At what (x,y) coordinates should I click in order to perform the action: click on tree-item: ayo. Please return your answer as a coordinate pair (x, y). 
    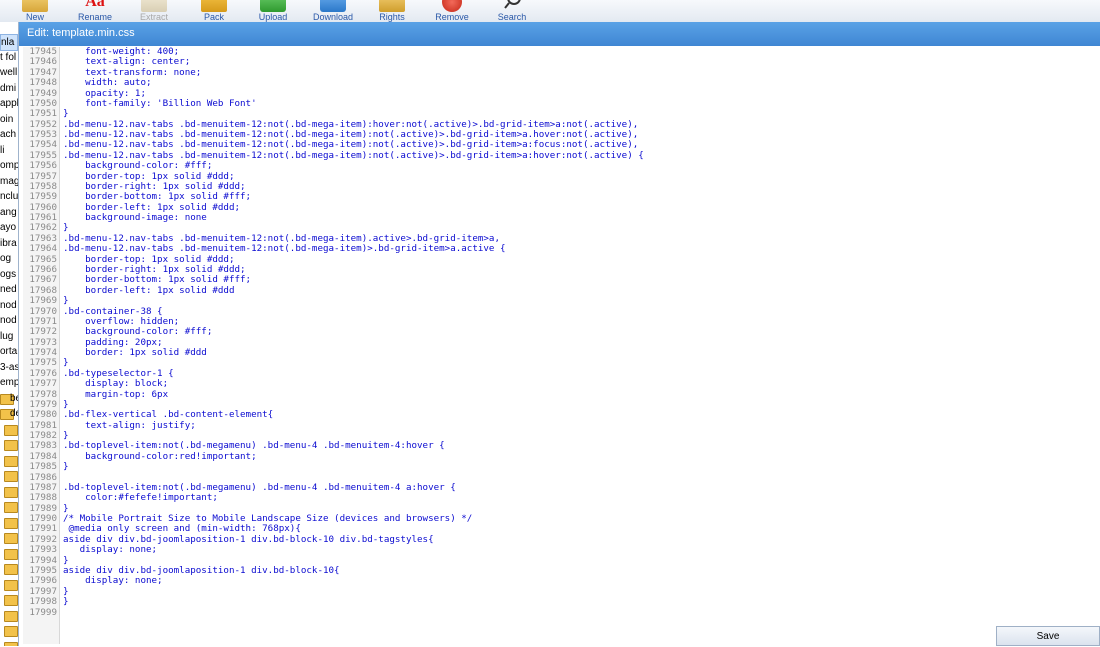
    Looking at the image, I should click on (8, 227).